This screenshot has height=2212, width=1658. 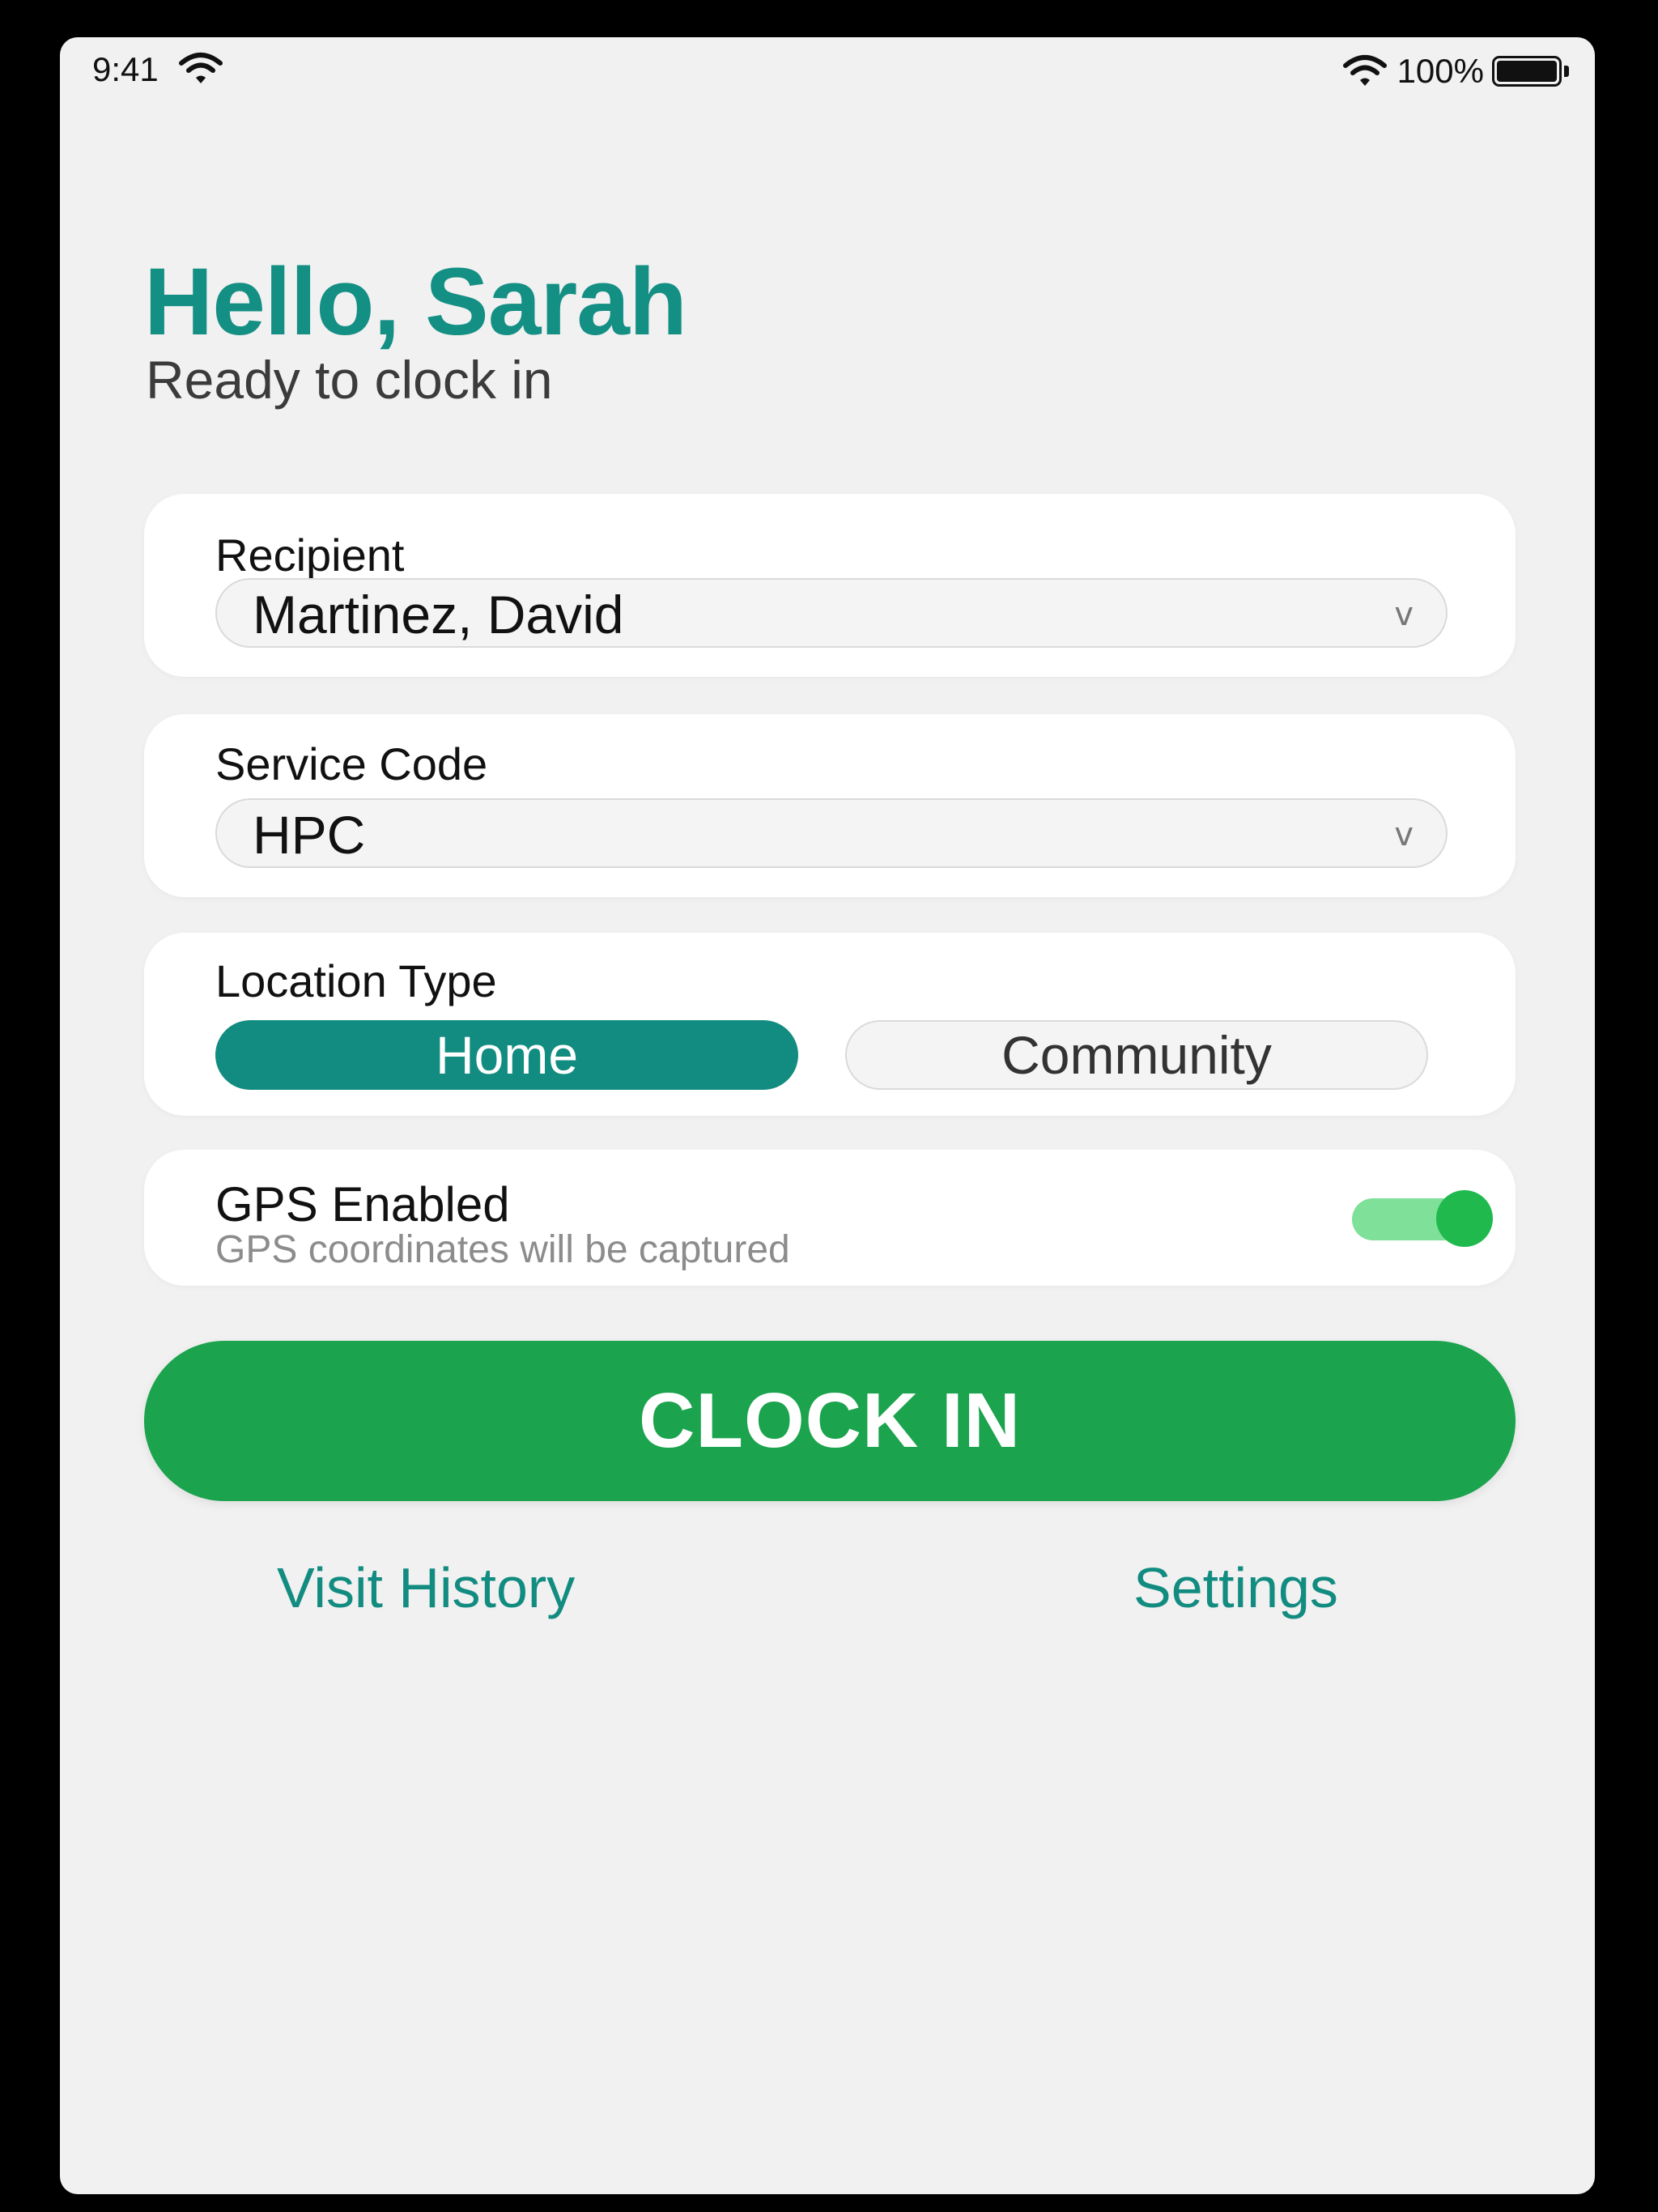 What do you see at coordinates (831, 613) in the screenshot?
I see `recipient-select: Martinez, David v` at bounding box center [831, 613].